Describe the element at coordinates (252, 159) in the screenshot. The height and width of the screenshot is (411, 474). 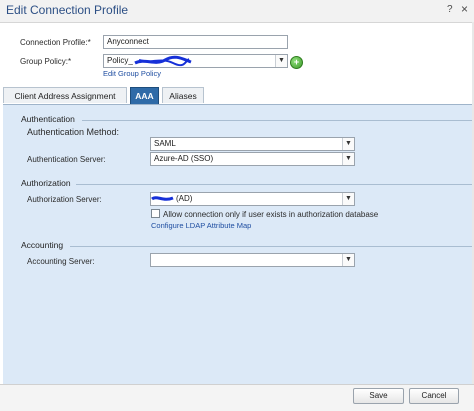
I see `authentication-server-select: Azure-AD (SSO) ▼` at that location.